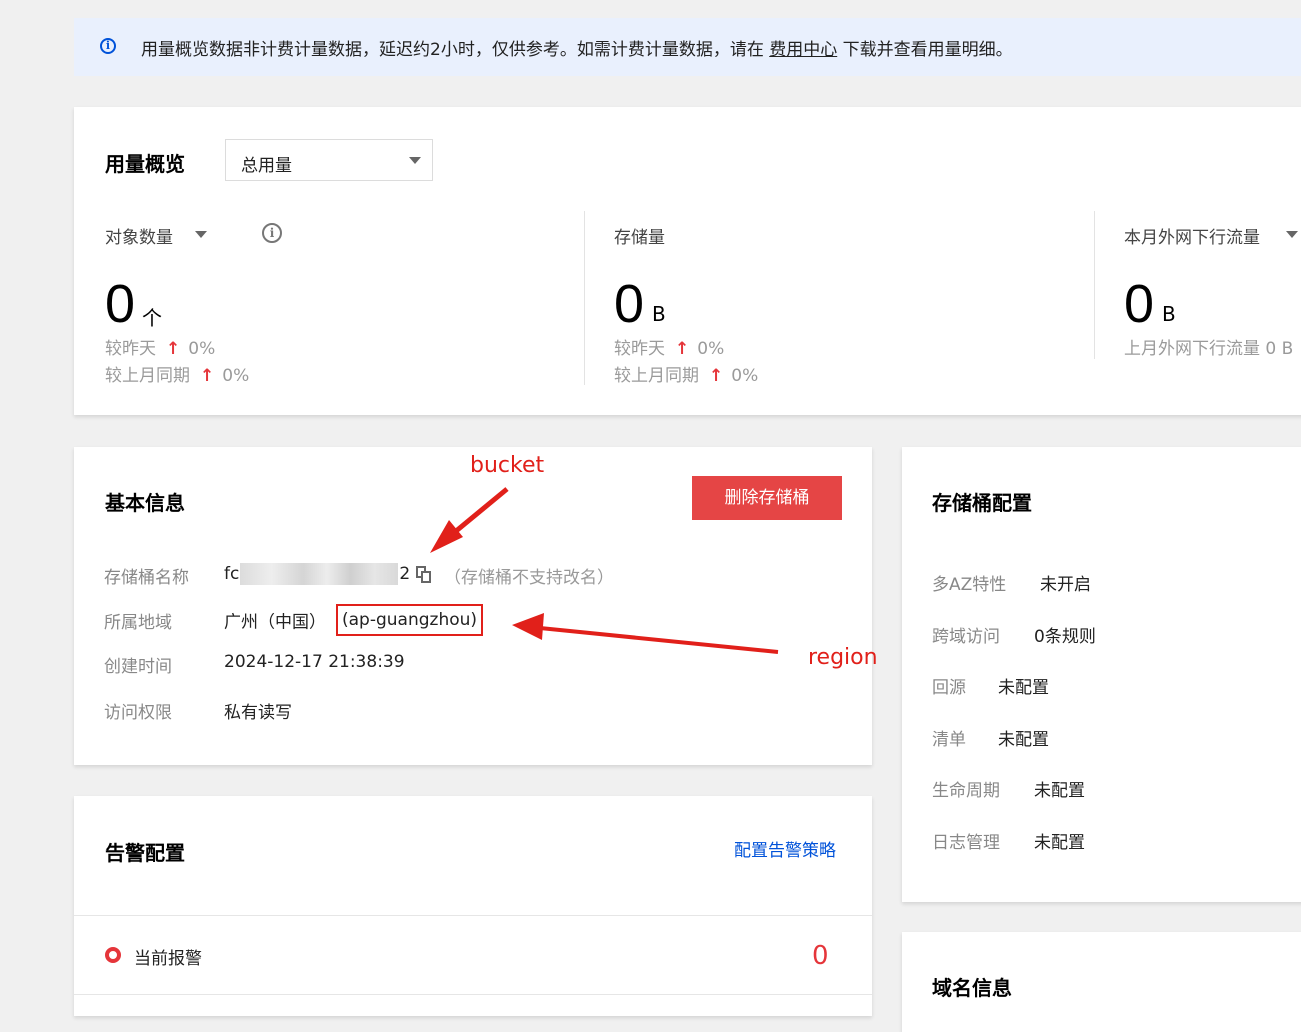 This screenshot has width=1301, height=1032. Describe the element at coordinates (686, 376) in the screenshot. I see `metric-storage-compare-month: 较上月同期 ↑ 0%` at that location.